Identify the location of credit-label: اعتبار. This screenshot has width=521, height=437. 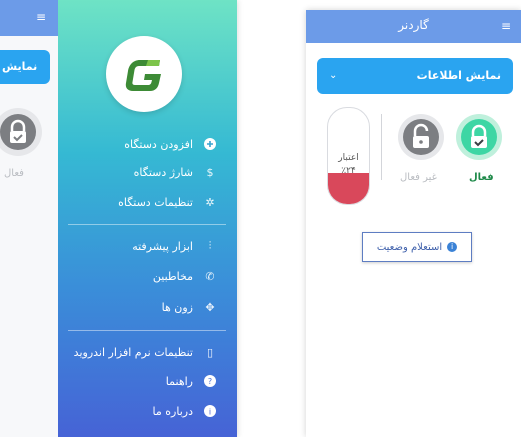
(348, 158).